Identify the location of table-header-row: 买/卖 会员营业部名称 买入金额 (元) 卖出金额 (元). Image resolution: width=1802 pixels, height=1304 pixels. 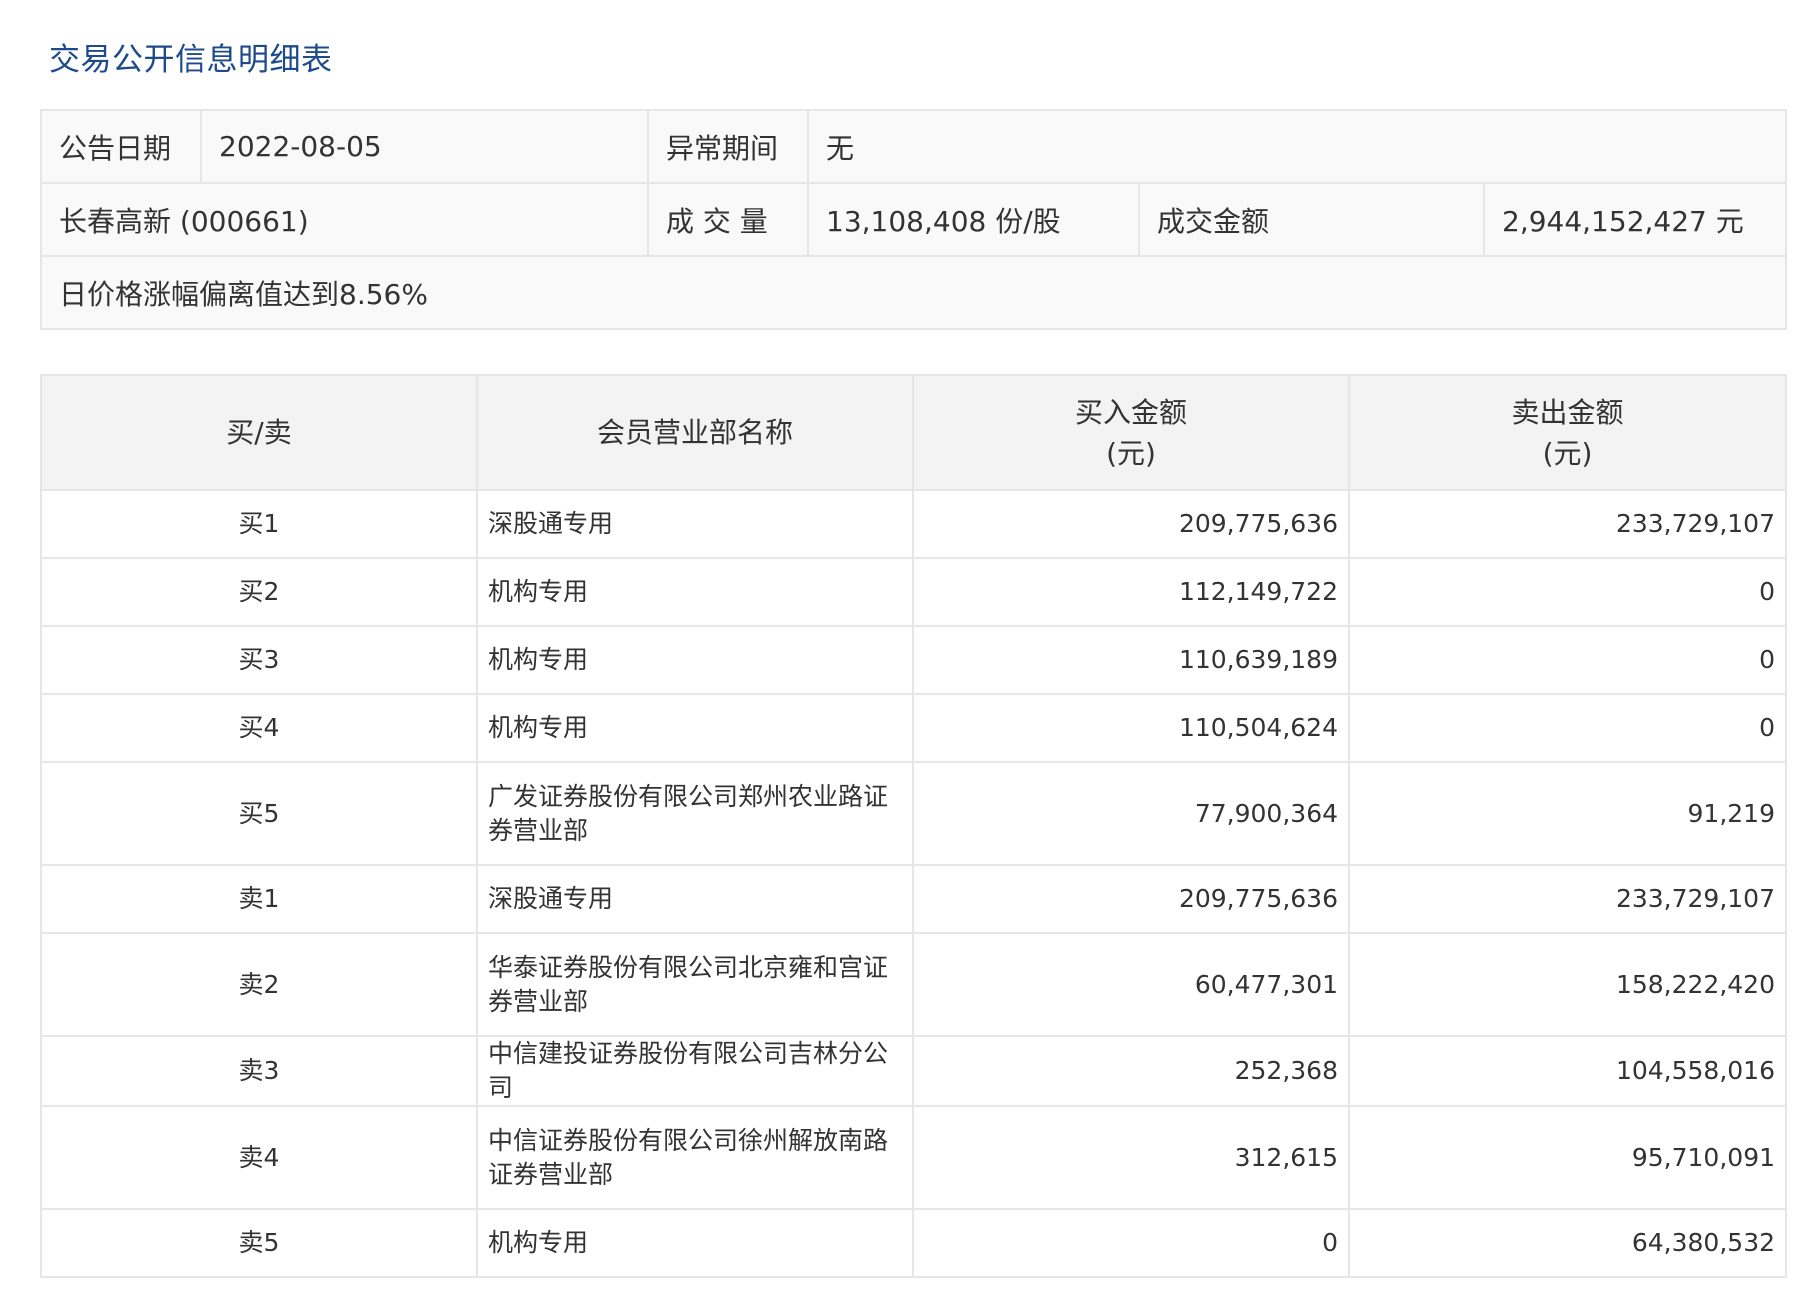
(913, 432).